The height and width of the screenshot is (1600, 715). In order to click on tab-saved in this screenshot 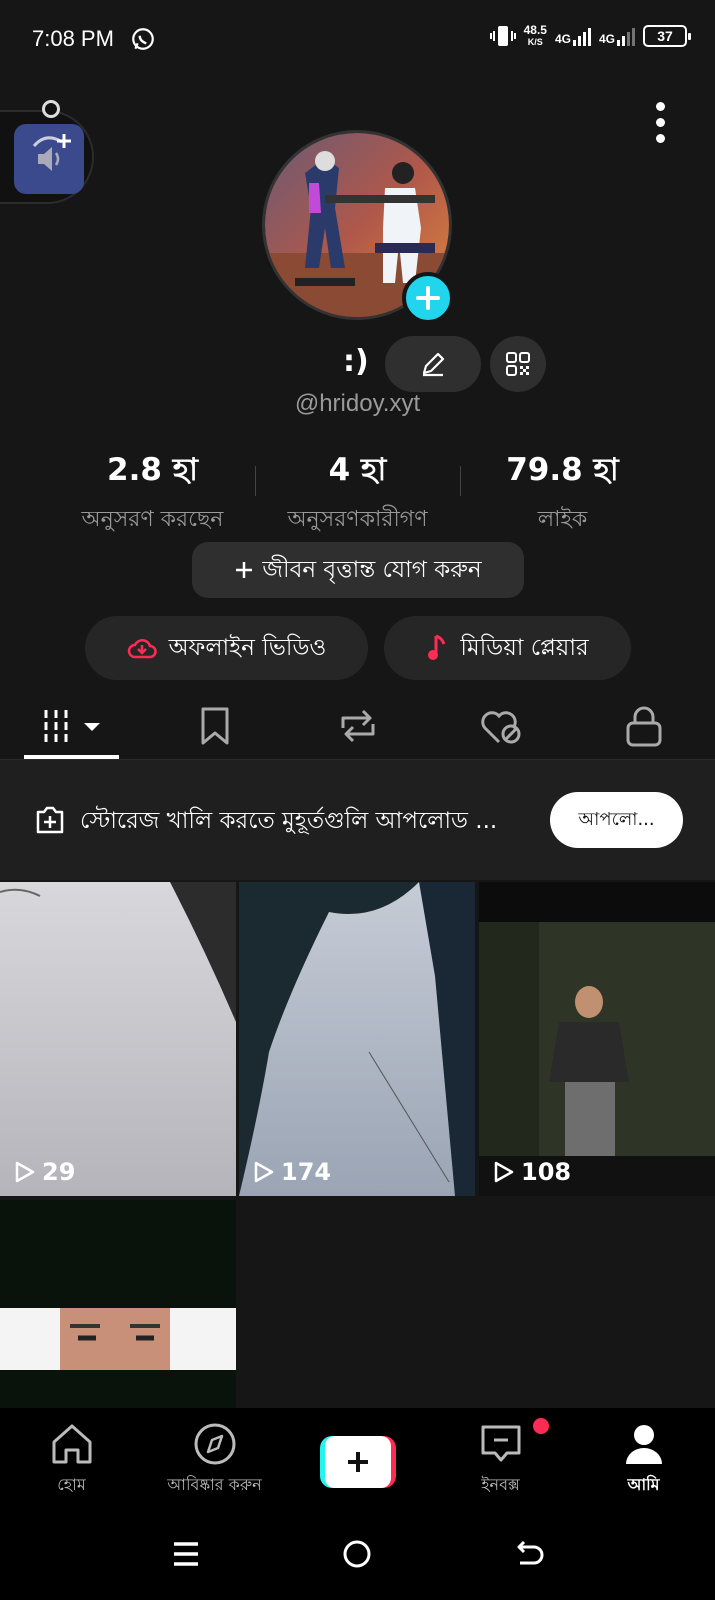, I will do `click(214, 725)`.